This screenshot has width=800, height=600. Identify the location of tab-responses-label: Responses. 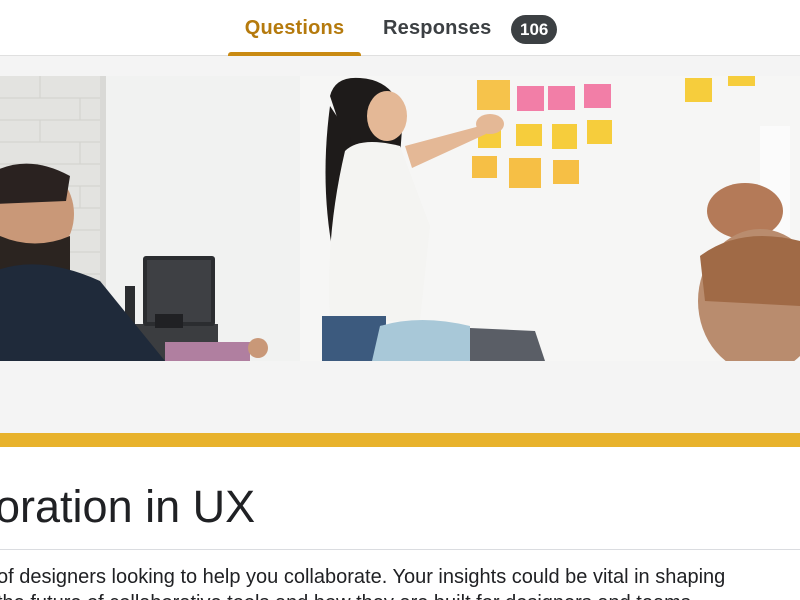
(437, 27).